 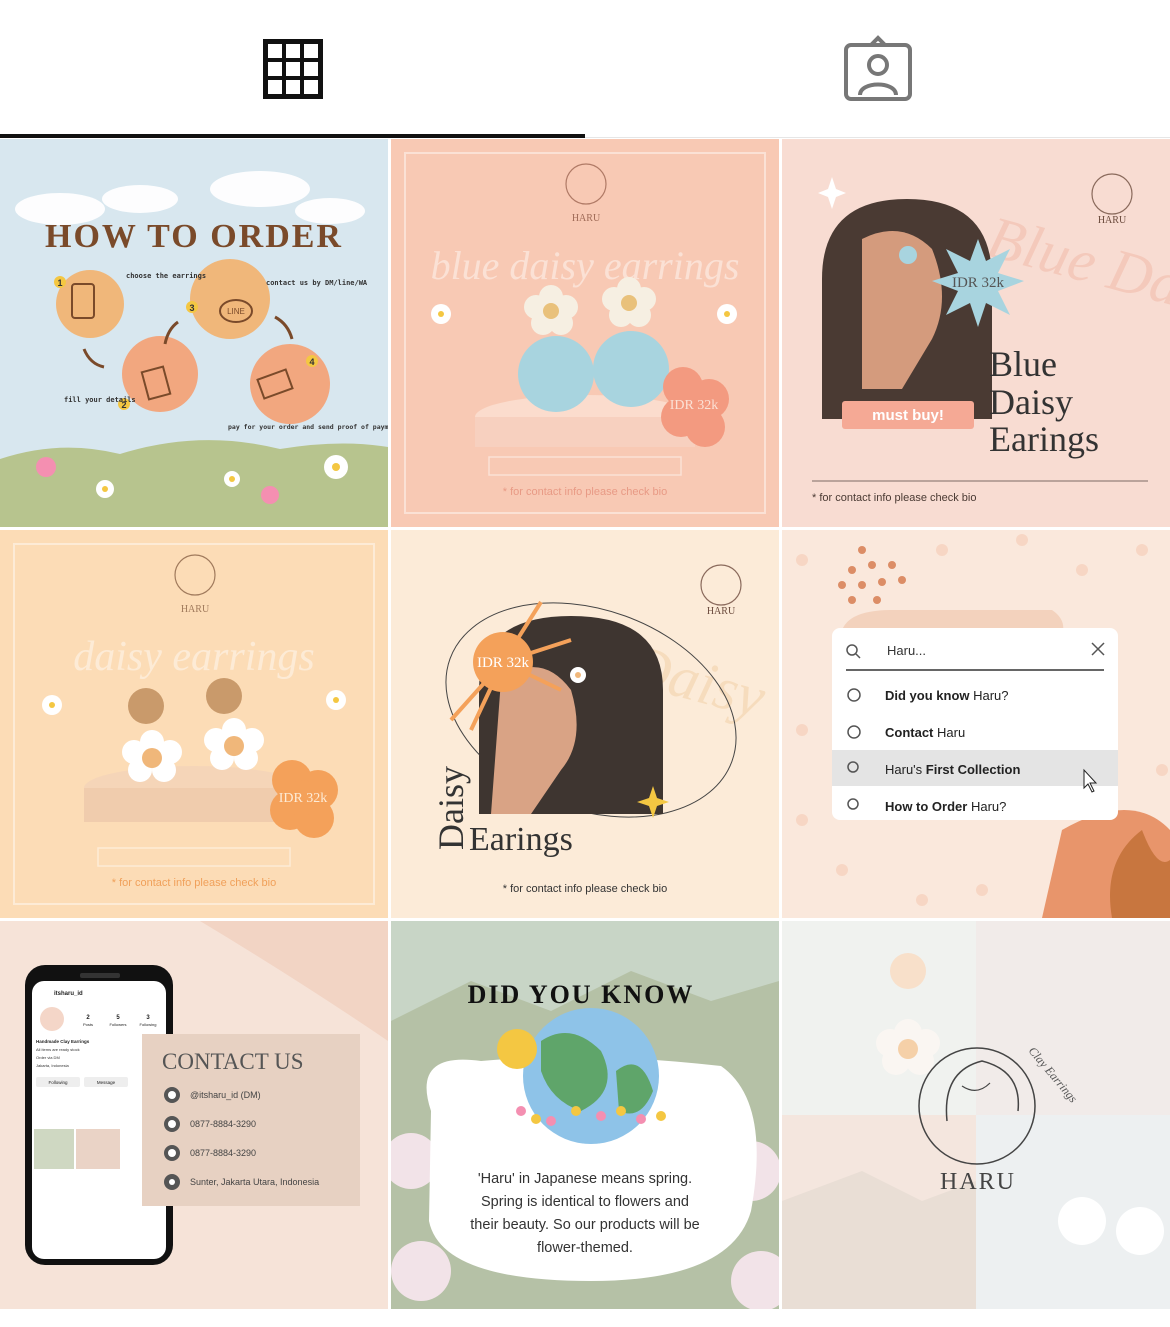 What do you see at coordinates (581, 994) in the screenshot?
I see `did-you-know-title: DID YOU KNOW` at bounding box center [581, 994].